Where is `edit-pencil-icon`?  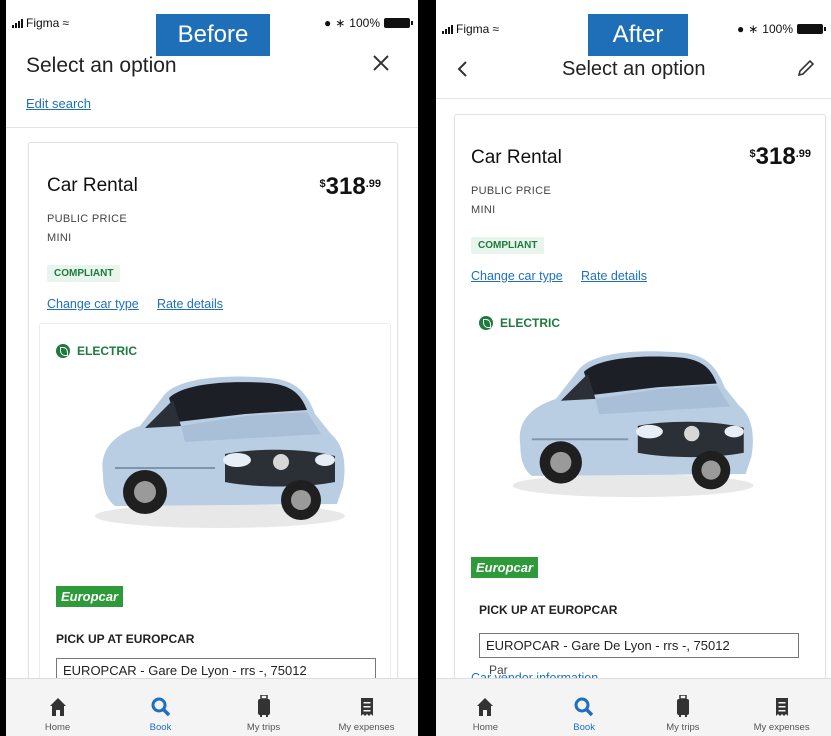
edit-pencil-icon is located at coordinates (806, 68).